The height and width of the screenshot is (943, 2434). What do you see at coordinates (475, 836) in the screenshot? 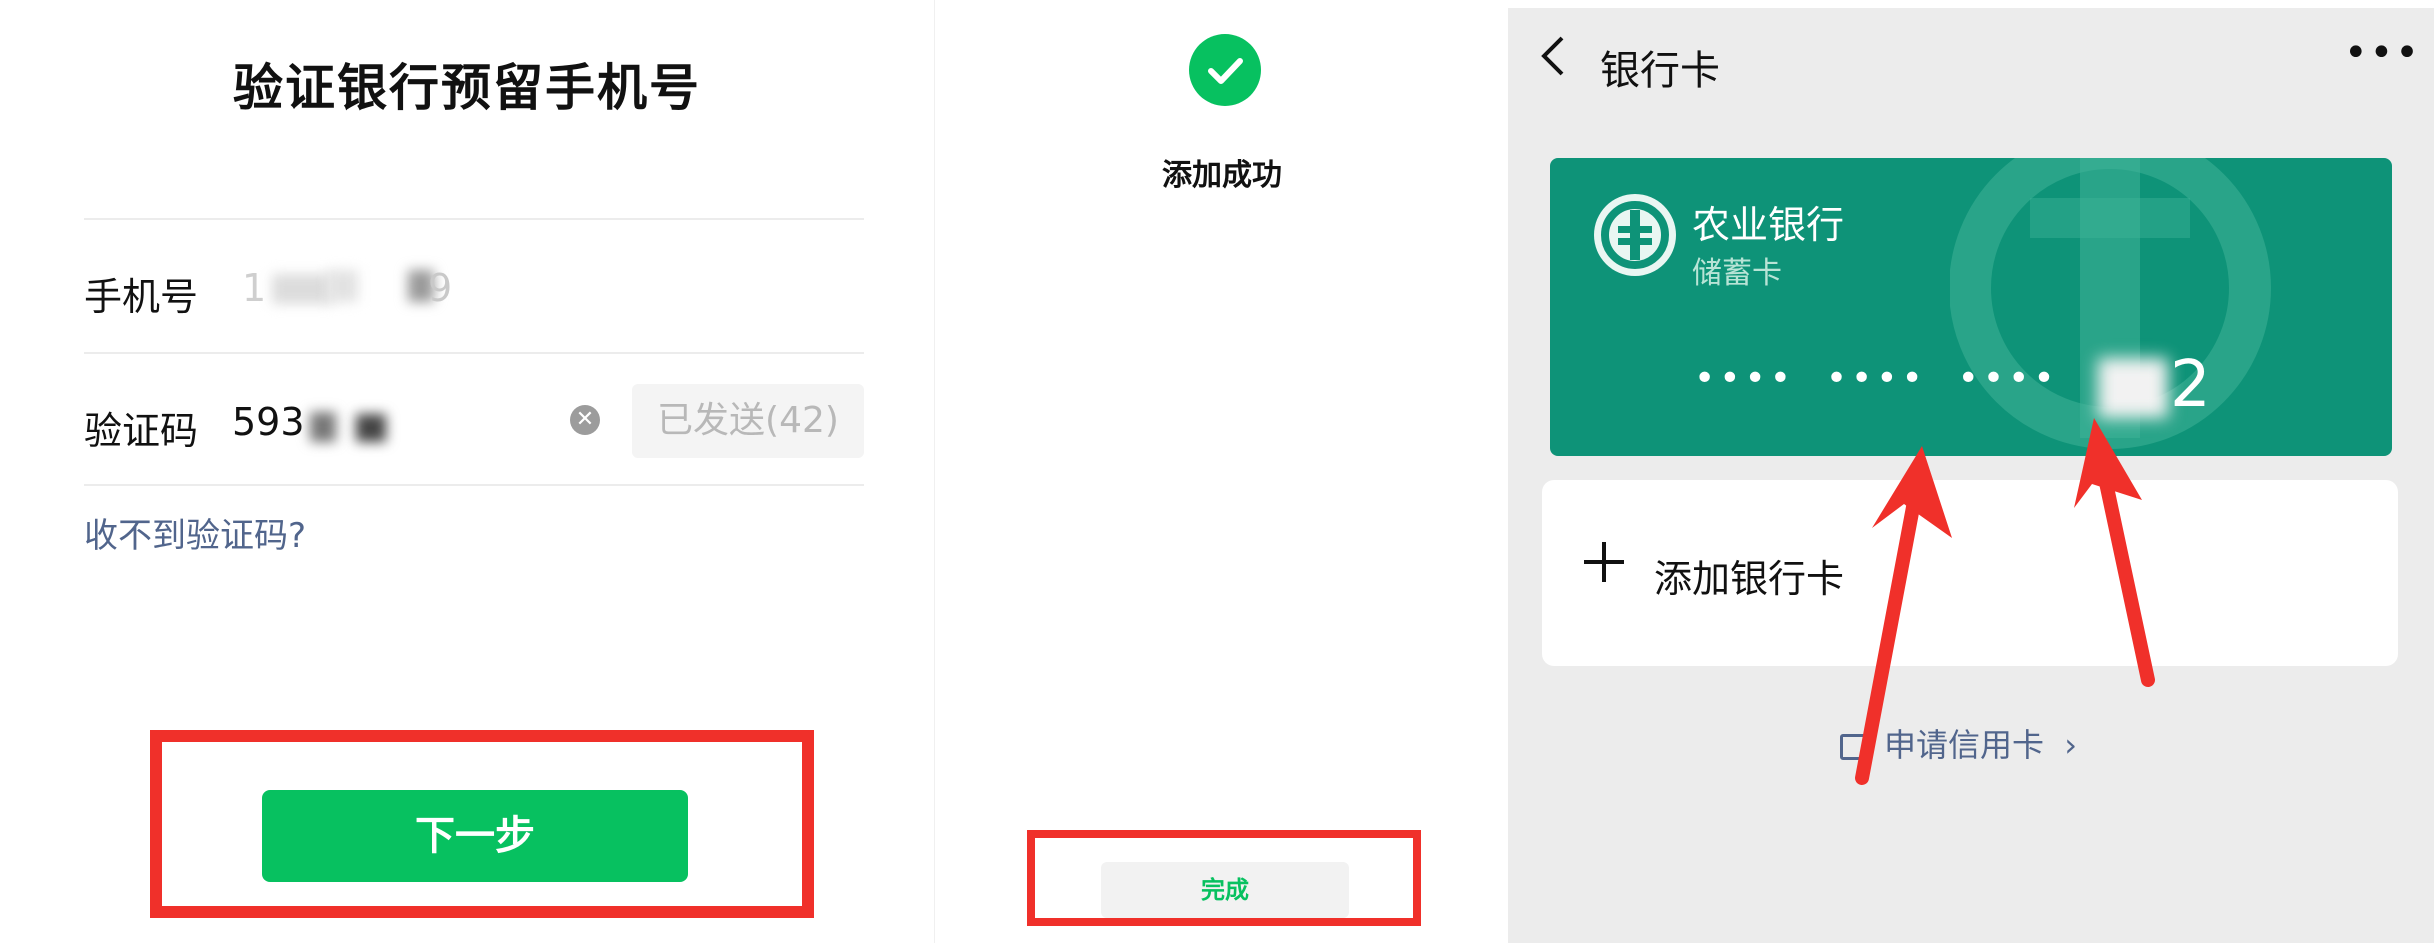
I see `next-button: 下一步` at bounding box center [475, 836].